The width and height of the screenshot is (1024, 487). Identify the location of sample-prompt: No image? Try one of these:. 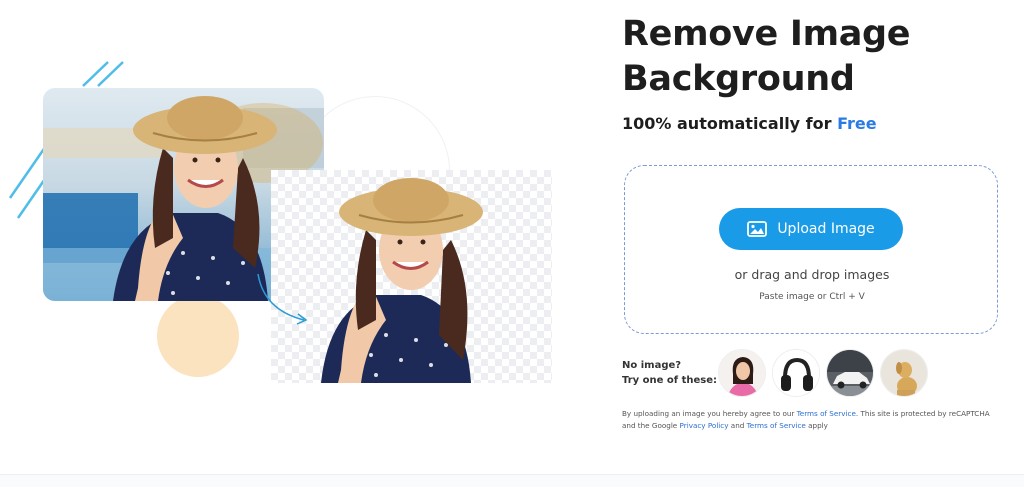
(669, 373).